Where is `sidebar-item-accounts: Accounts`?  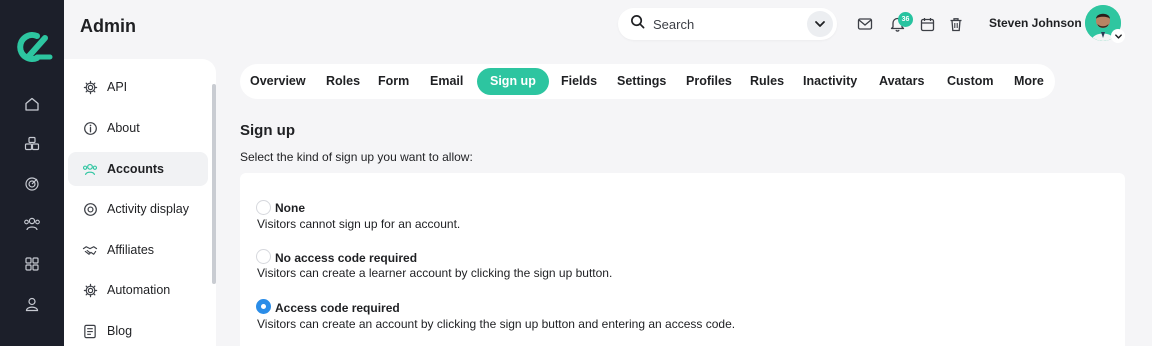
sidebar-item-accounts: Accounts is located at coordinates (138, 169).